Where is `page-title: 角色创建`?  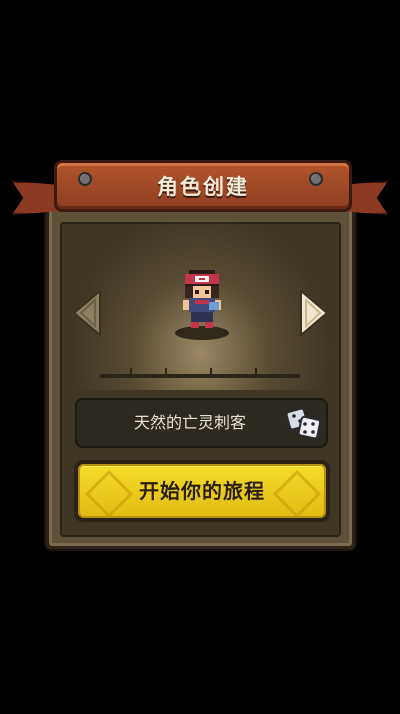
page-title: 角色创建 is located at coordinates (203, 187).